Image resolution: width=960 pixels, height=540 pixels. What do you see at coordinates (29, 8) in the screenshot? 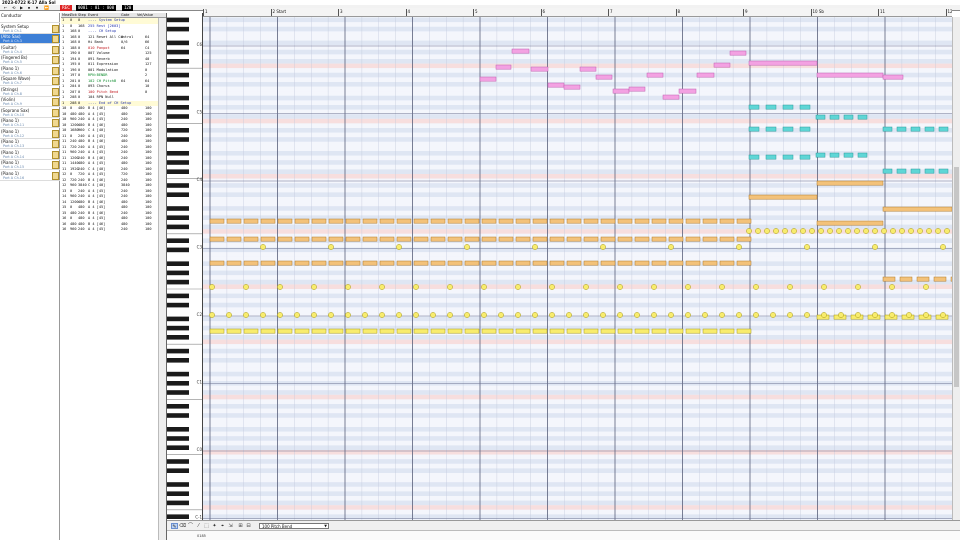
I see `stop-button: ⏹` at bounding box center [29, 8].